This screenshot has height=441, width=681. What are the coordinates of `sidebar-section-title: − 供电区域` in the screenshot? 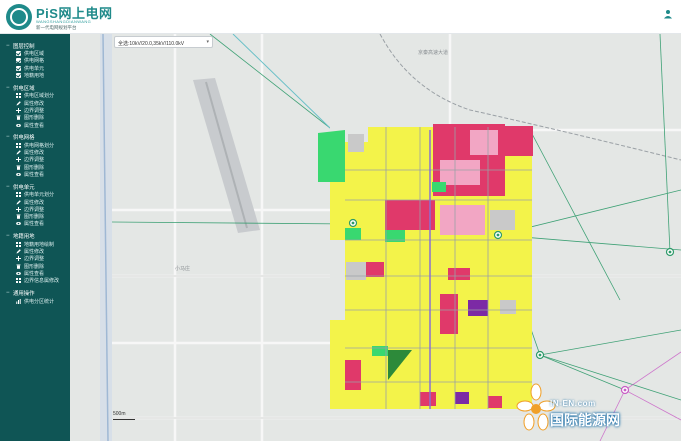 It's located at (38, 87).